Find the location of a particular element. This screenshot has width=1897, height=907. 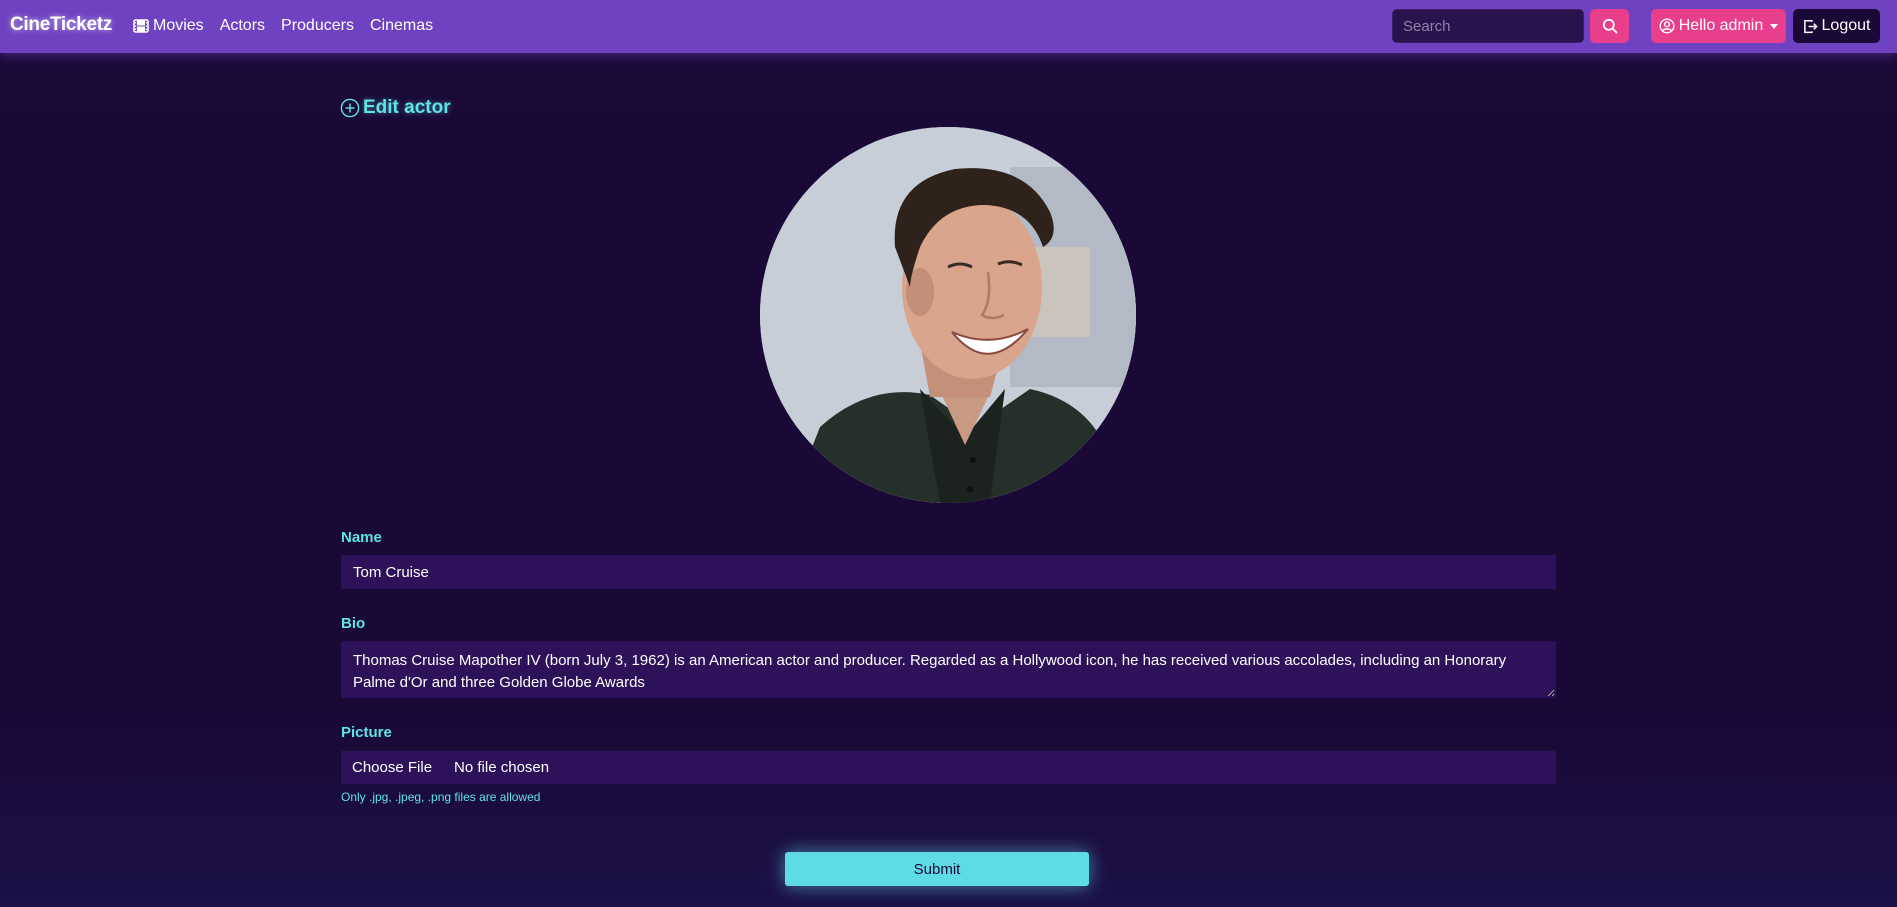

user-menu-dropdown: Hello admin is located at coordinates (1718, 26).